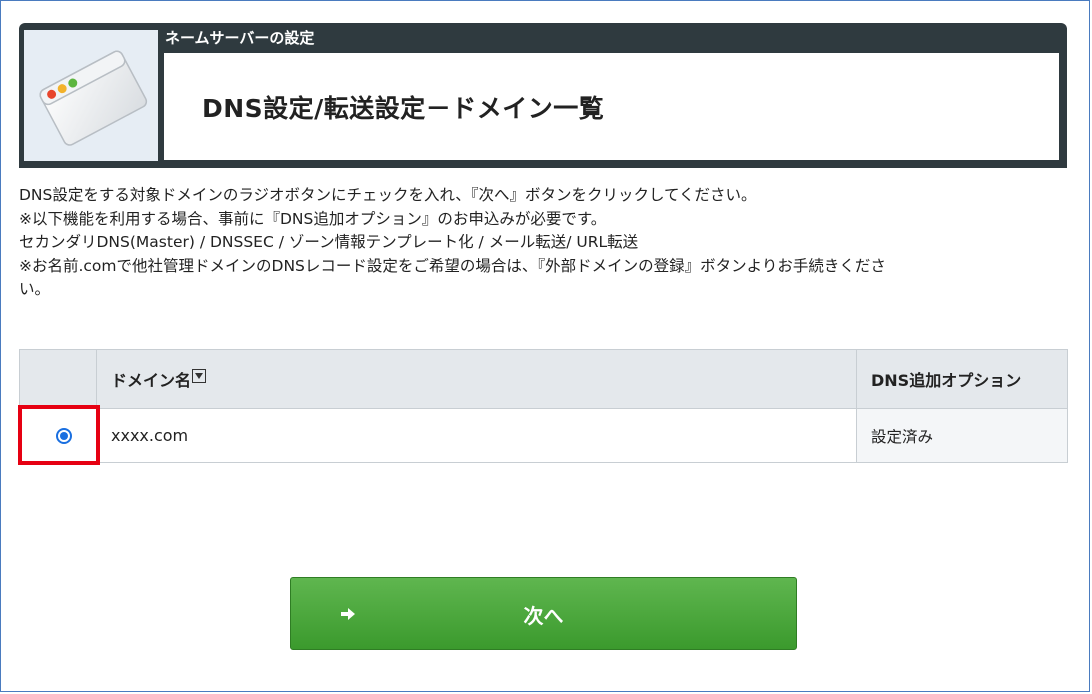 The width and height of the screenshot is (1092, 694). Describe the element at coordinates (962, 379) in the screenshot. I see `option-column-header: DNS追加オプション` at that location.